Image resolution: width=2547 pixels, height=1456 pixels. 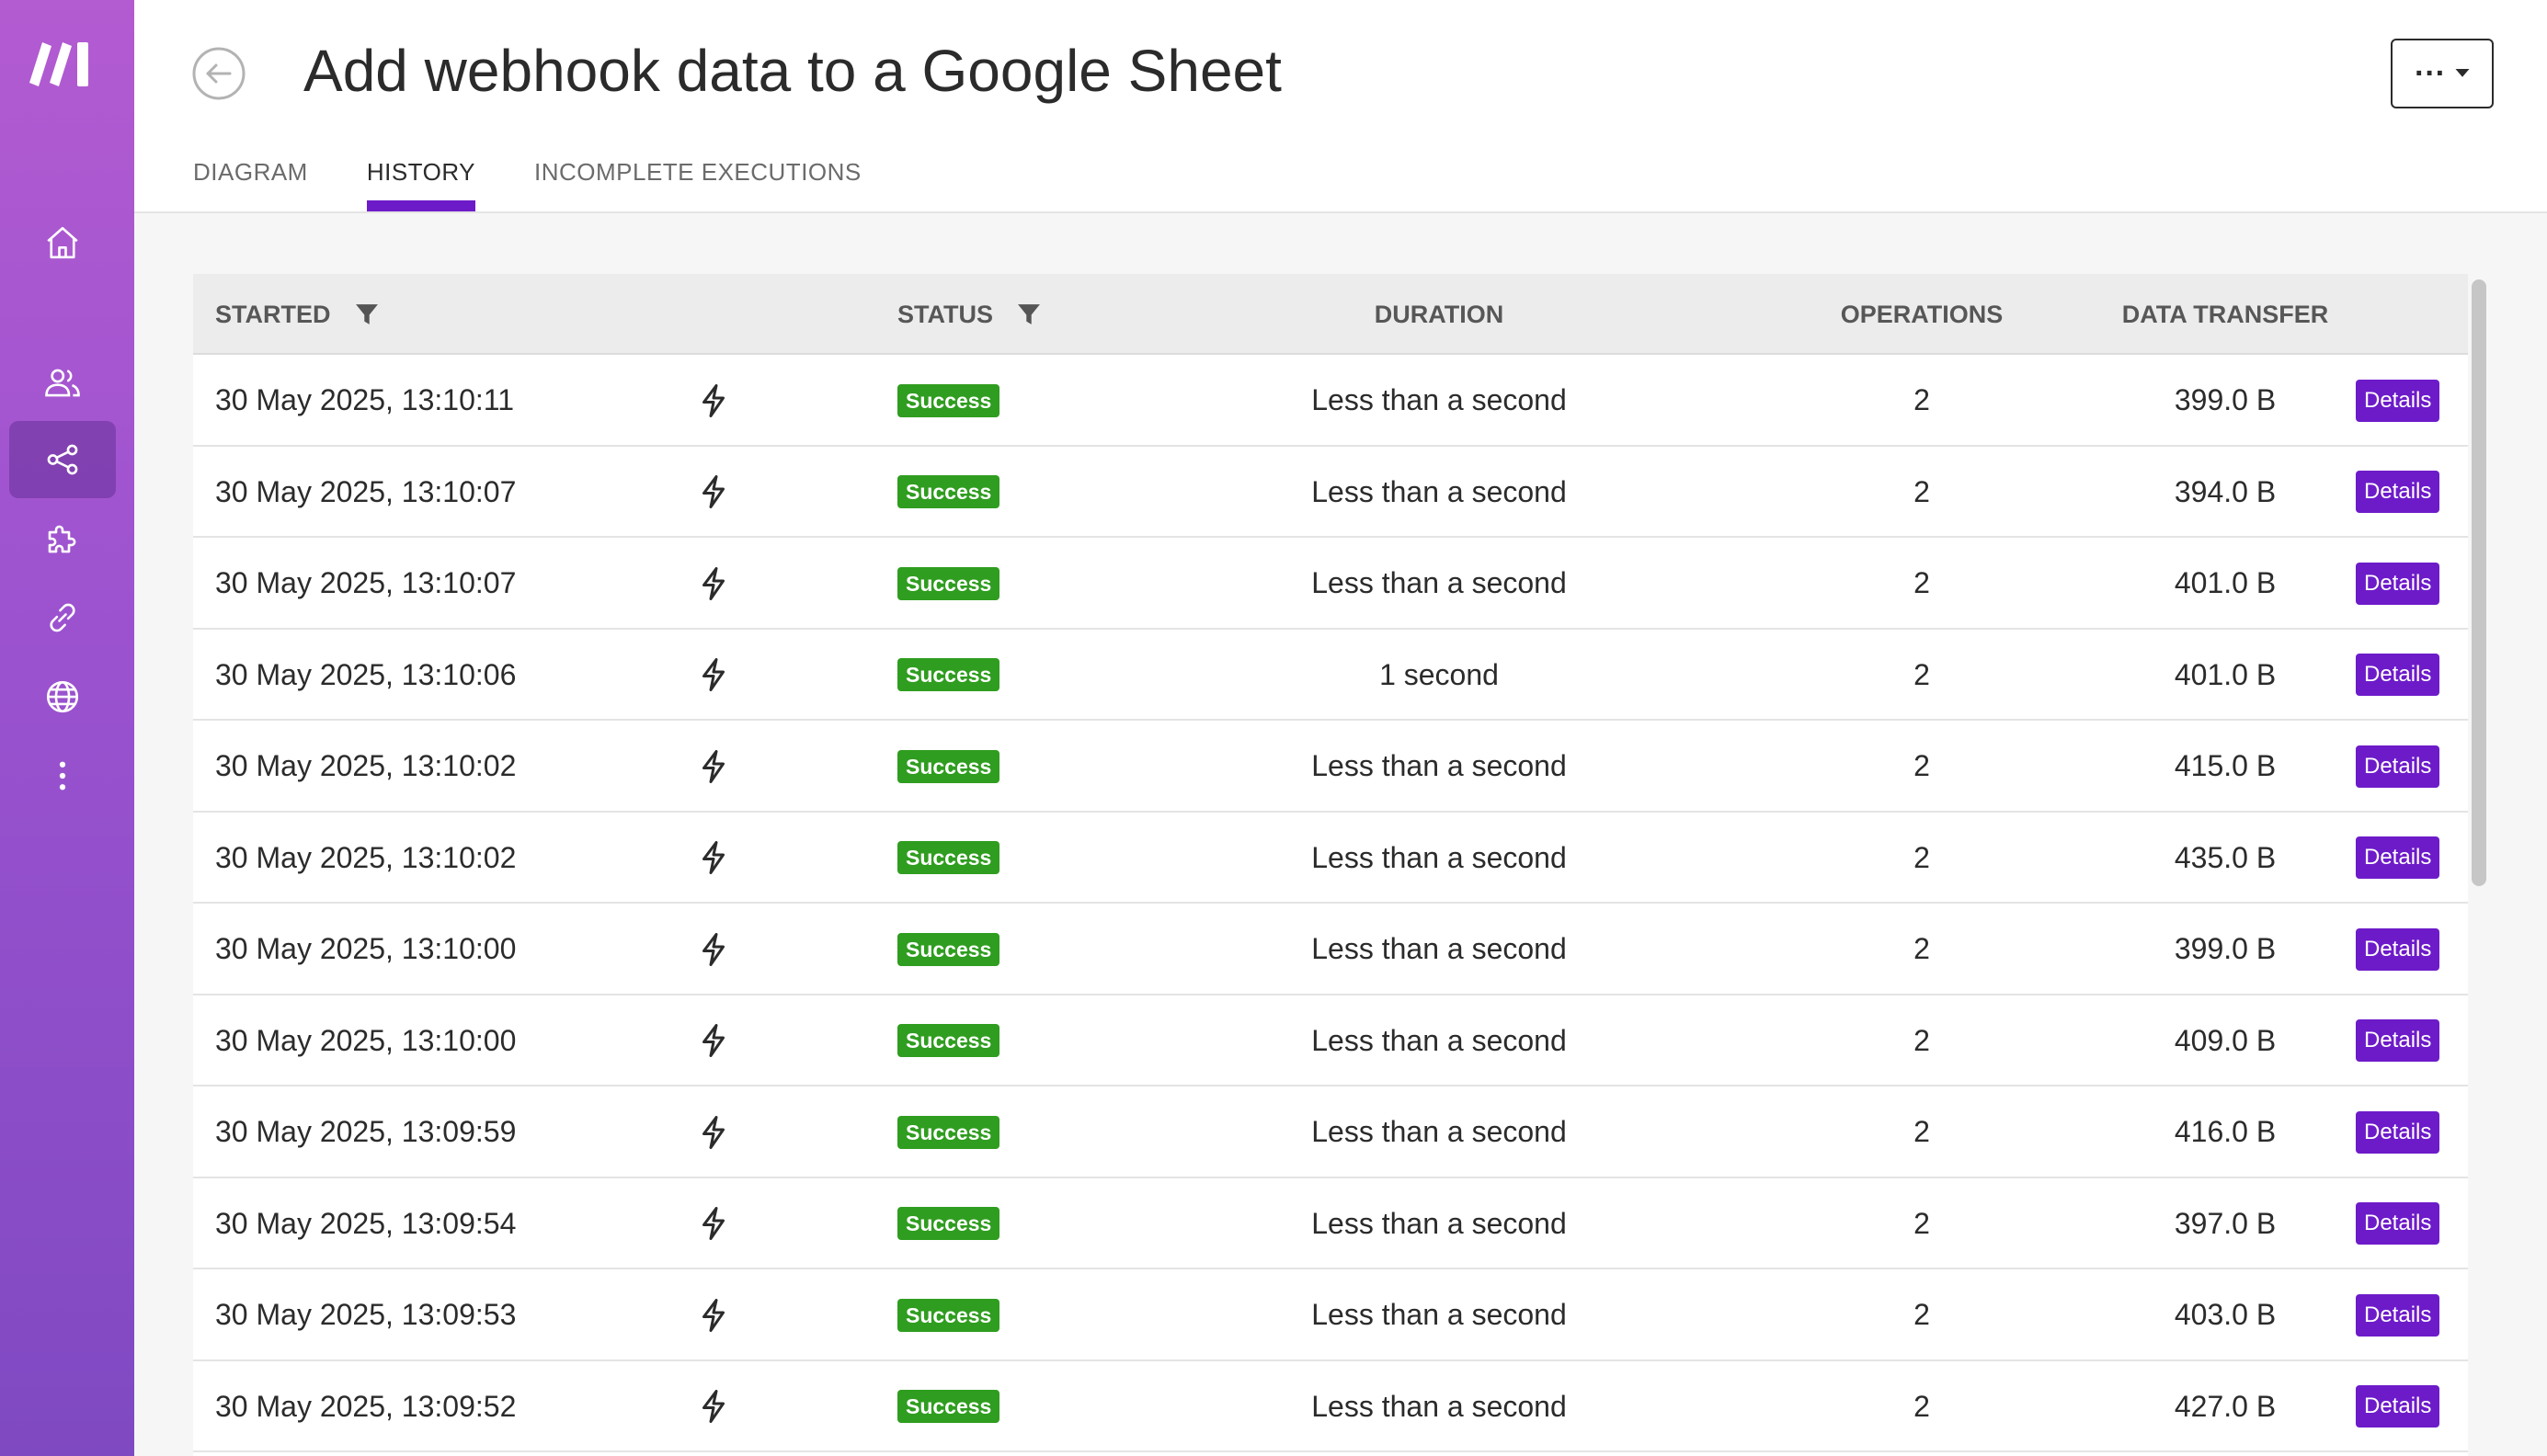 I want to click on started-cell: 30 May 2025, 13:09:53, so click(x=366, y=1315).